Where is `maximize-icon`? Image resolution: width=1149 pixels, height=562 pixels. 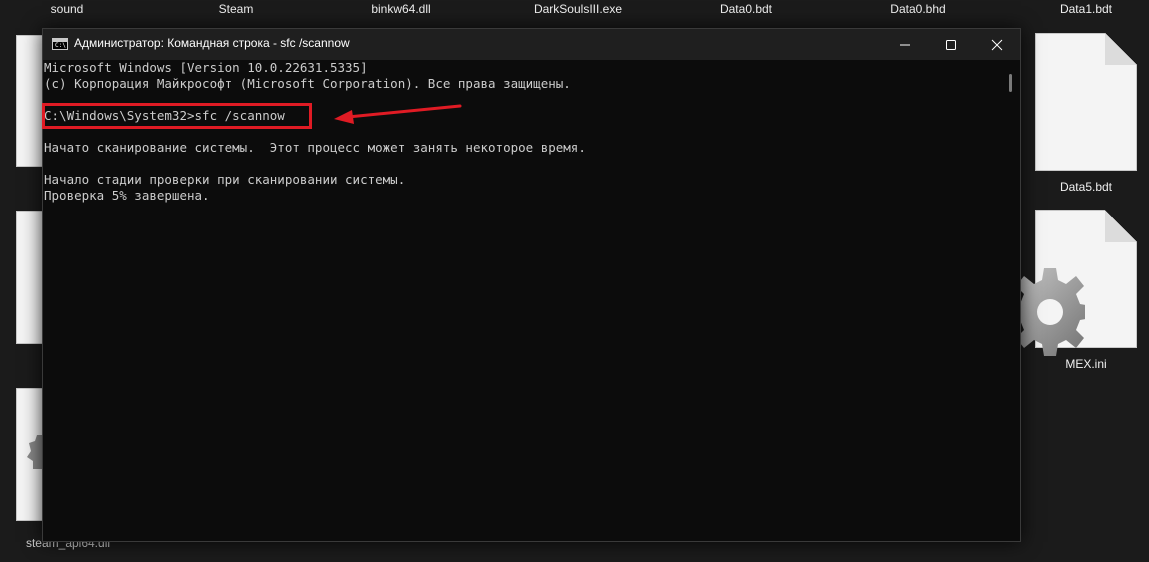 maximize-icon is located at coordinates (951, 44).